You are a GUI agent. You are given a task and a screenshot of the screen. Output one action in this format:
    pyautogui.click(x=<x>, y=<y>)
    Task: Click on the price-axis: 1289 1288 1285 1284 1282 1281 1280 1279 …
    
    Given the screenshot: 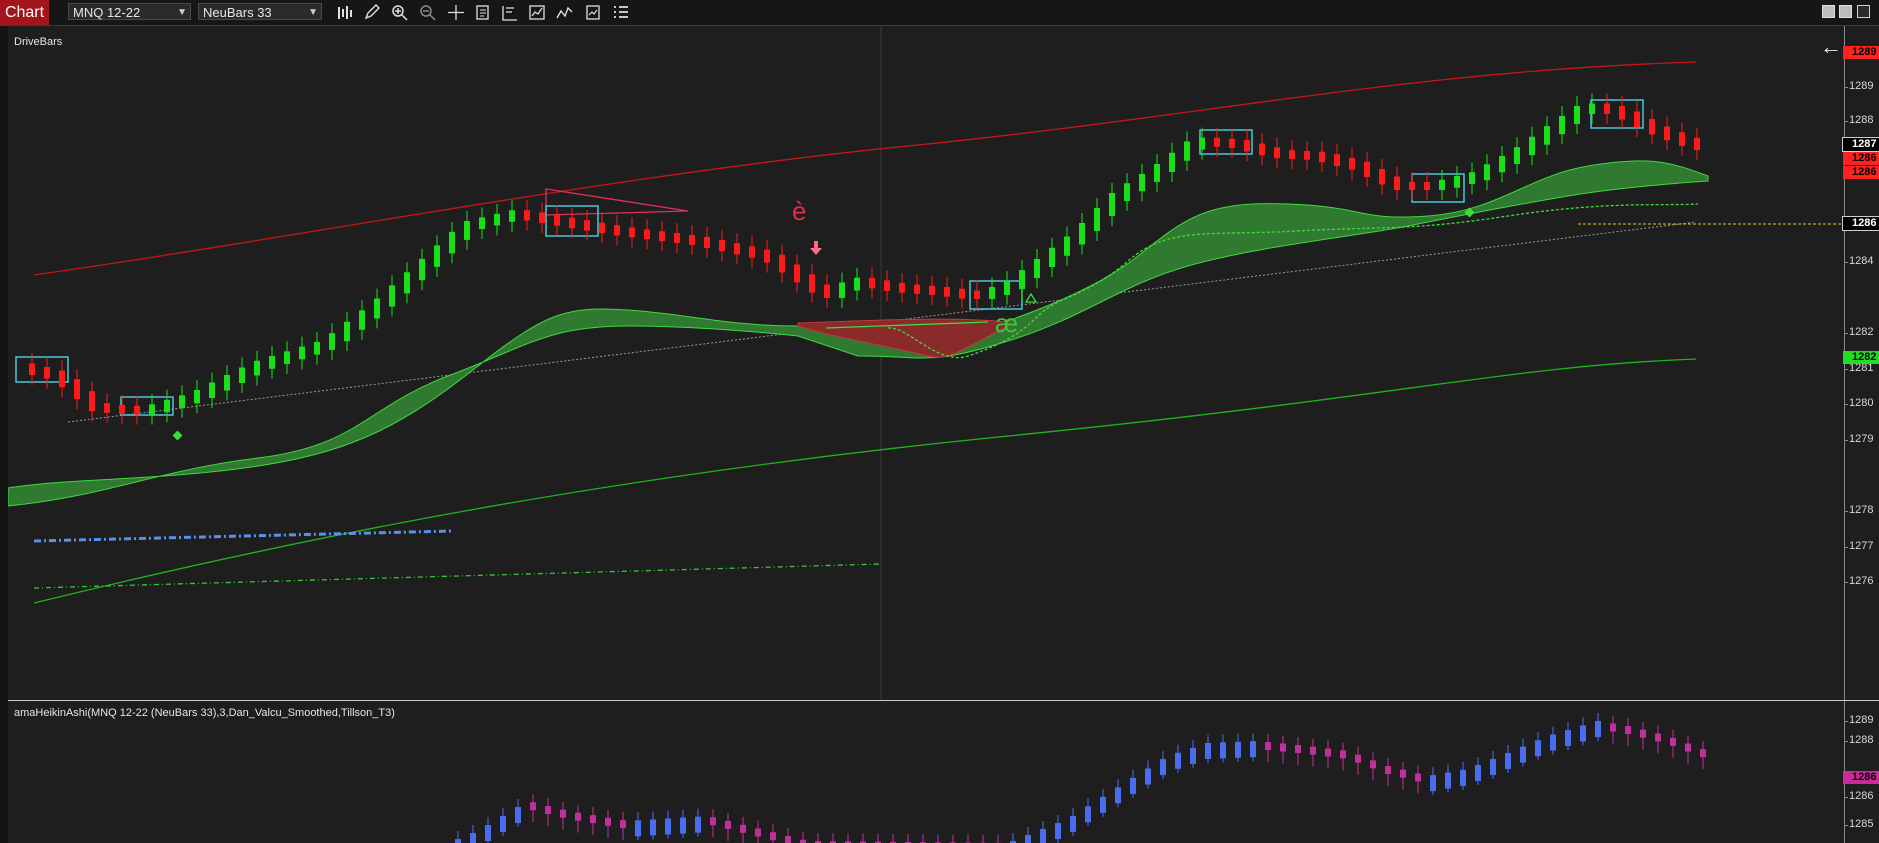 What is the action you would take?
    pyautogui.click(x=1860, y=363)
    